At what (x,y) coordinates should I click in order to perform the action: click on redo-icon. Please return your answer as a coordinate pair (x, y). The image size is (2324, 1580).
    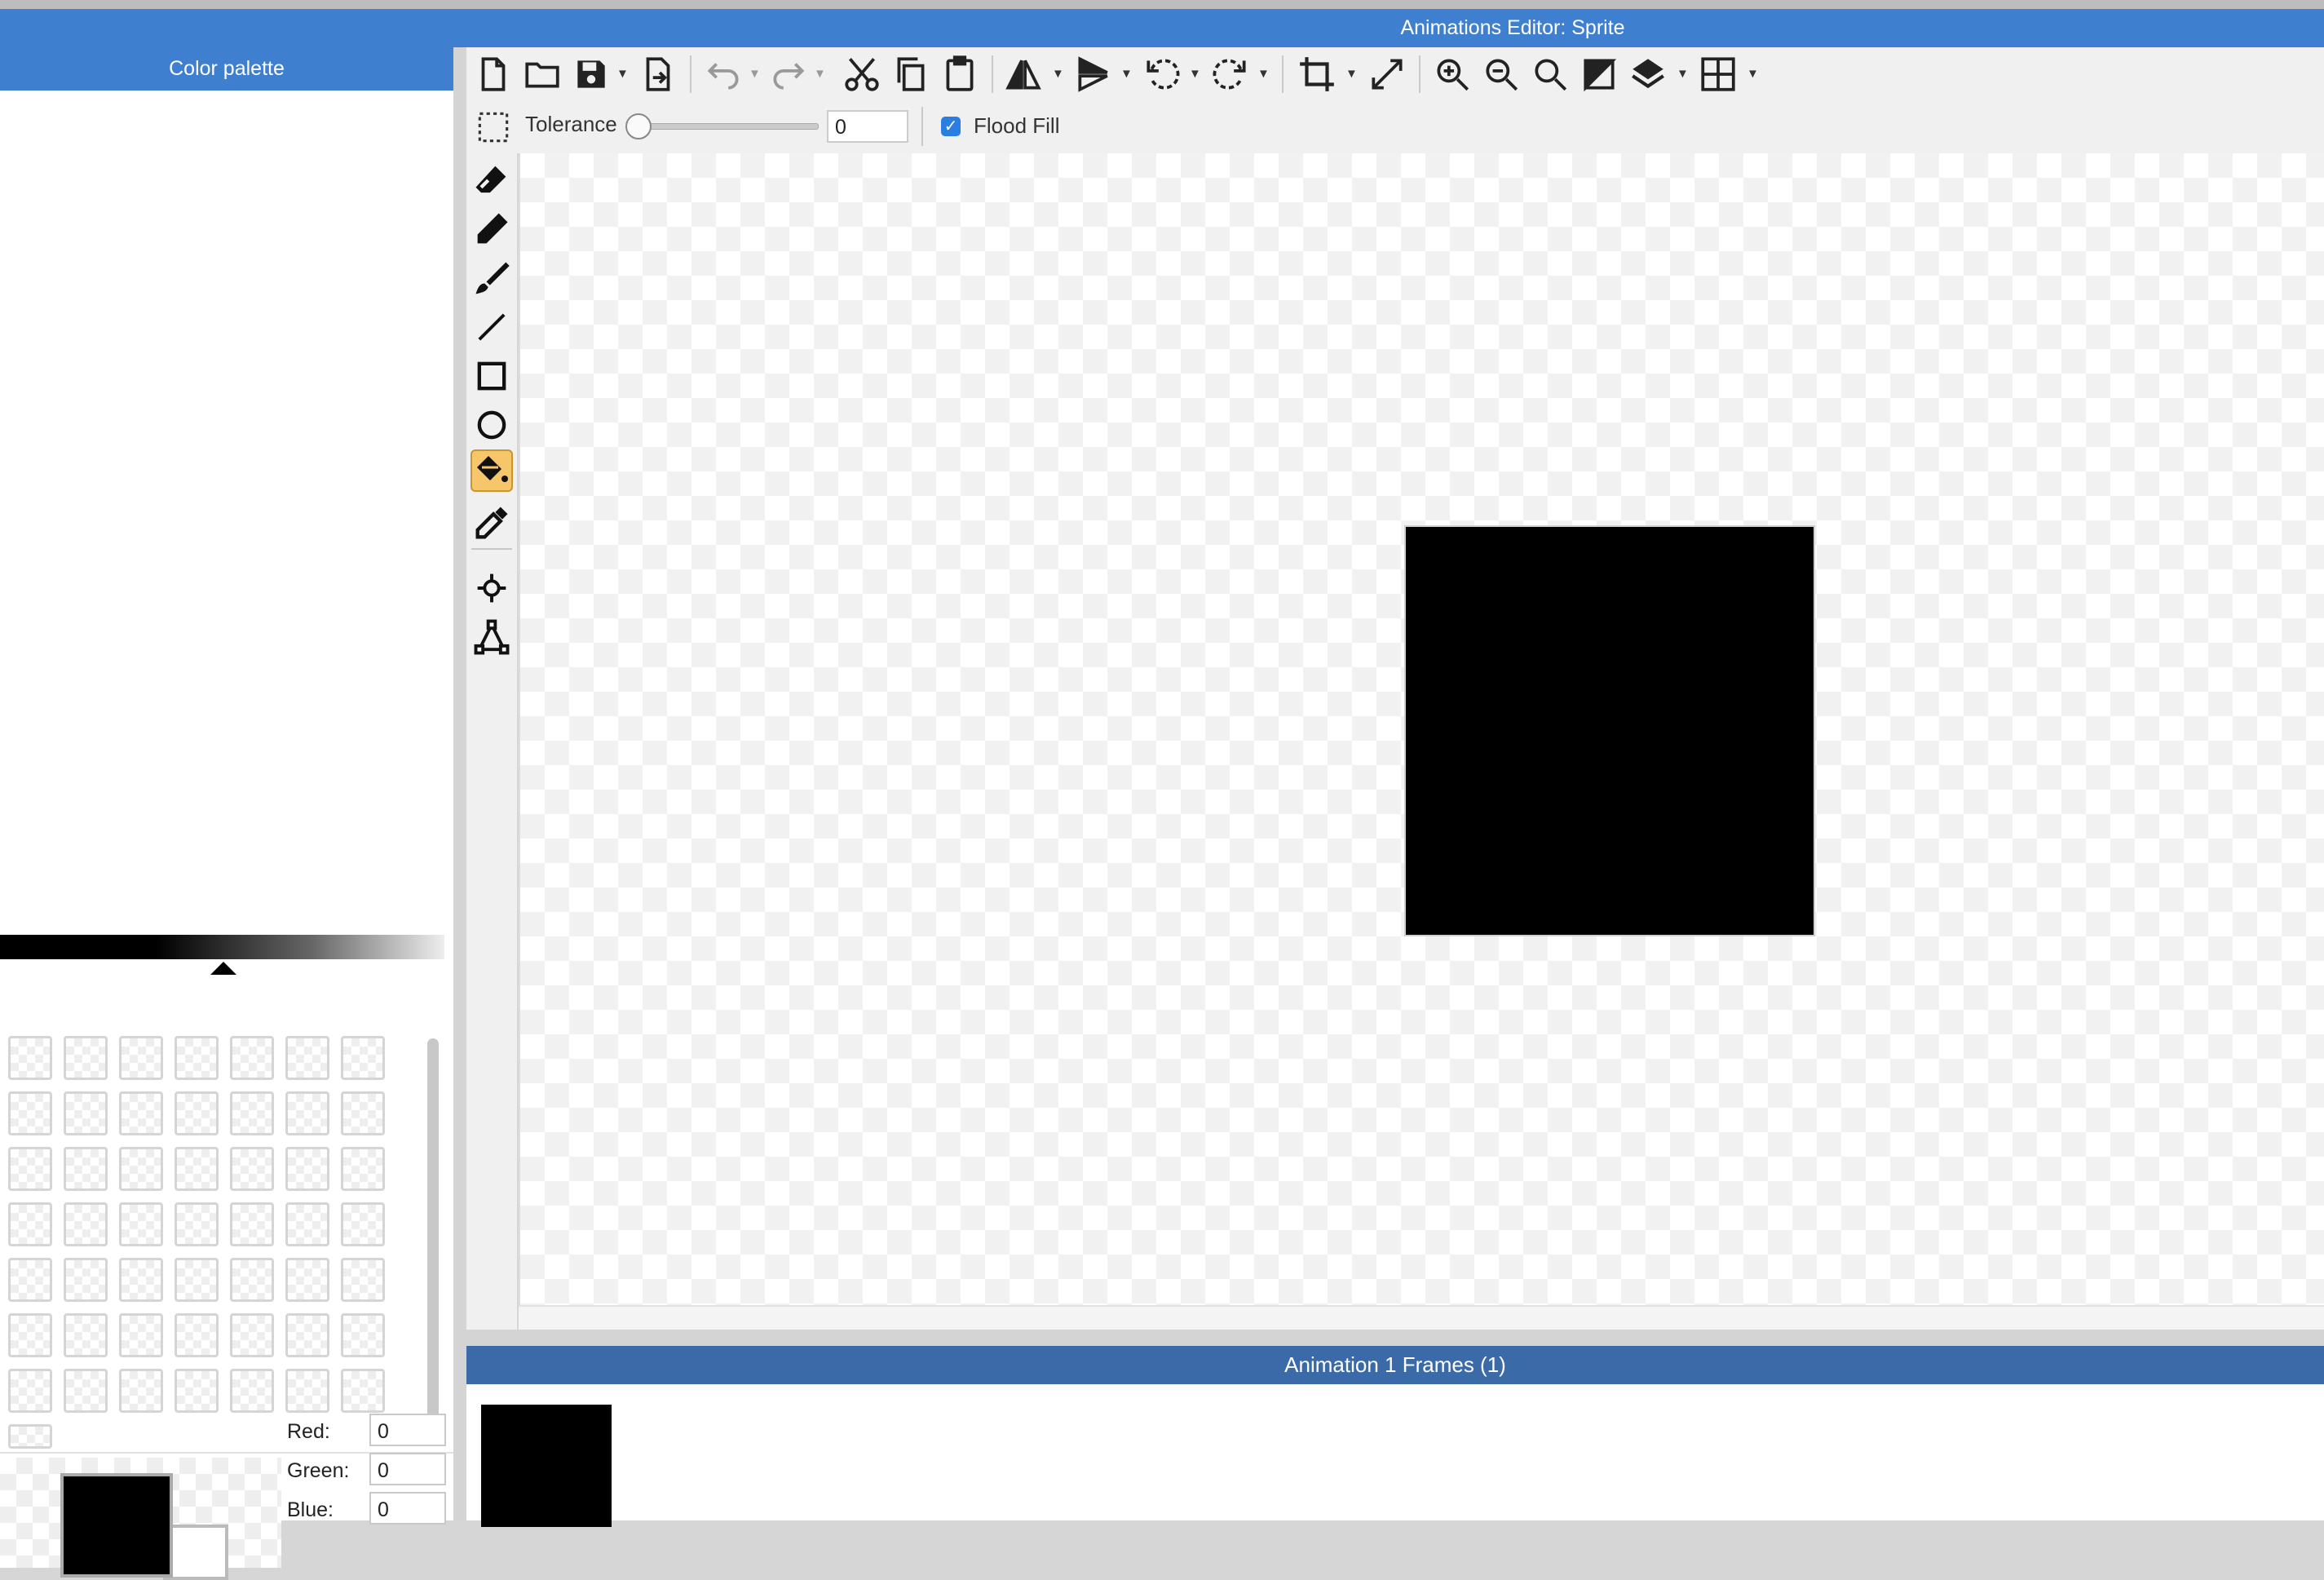
    Looking at the image, I should click on (788, 74).